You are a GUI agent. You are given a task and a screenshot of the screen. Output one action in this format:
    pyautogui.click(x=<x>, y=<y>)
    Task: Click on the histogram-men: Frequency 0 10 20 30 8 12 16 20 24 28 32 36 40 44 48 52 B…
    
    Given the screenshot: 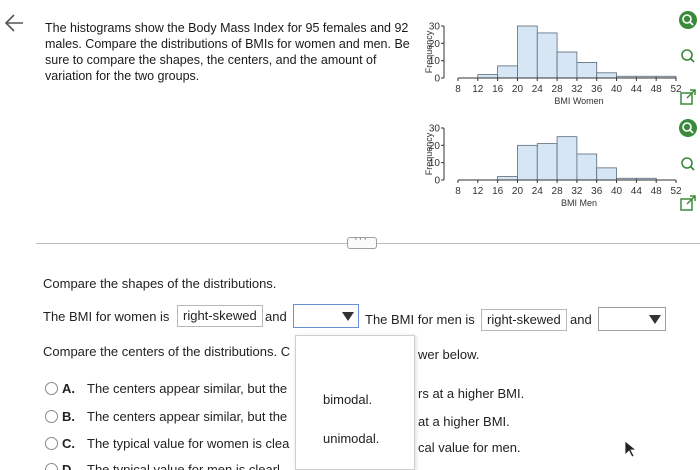 What is the action you would take?
    pyautogui.click(x=551, y=168)
    